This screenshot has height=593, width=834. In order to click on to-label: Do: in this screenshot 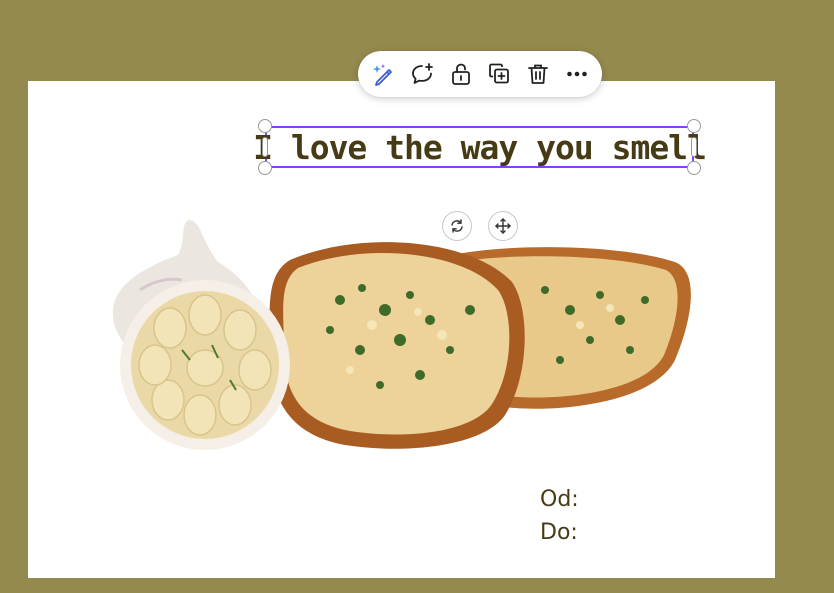, I will do `click(559, 532)`.